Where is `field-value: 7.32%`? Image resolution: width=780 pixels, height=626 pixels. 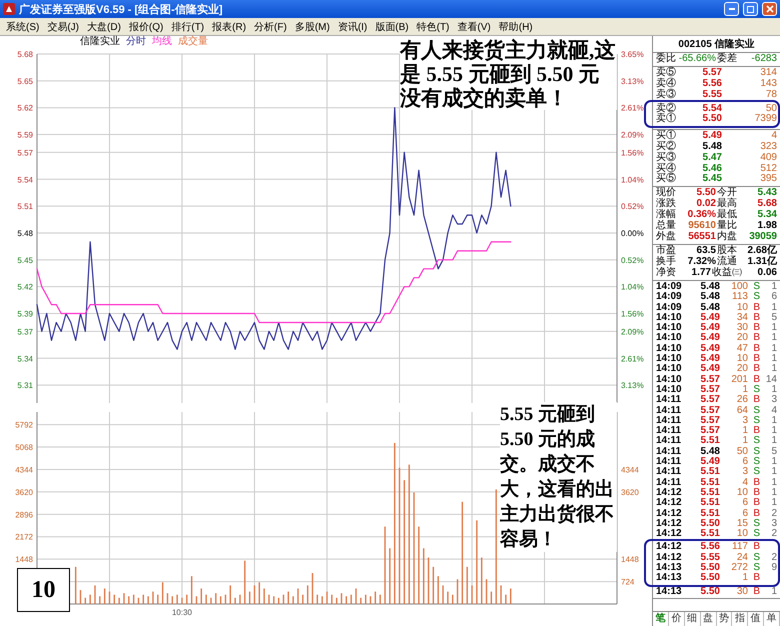
field-value: 7.32% is located at coordinates (701, 262).